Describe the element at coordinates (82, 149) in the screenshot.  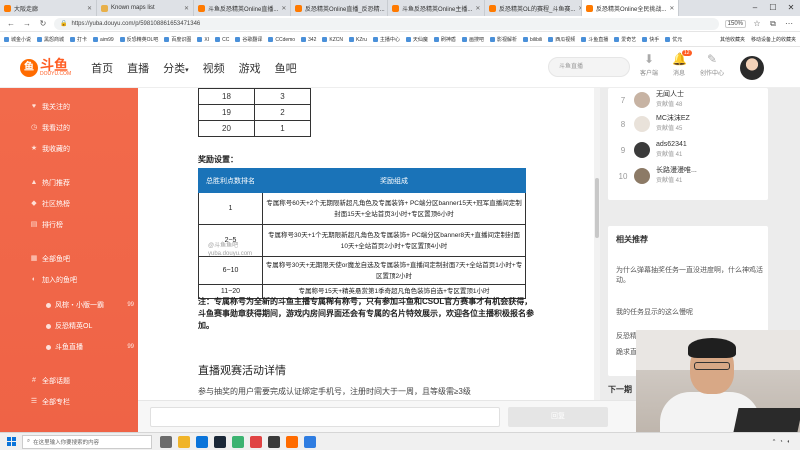
I see `sidebar-item-favorites: ★我收藏的` at that location.